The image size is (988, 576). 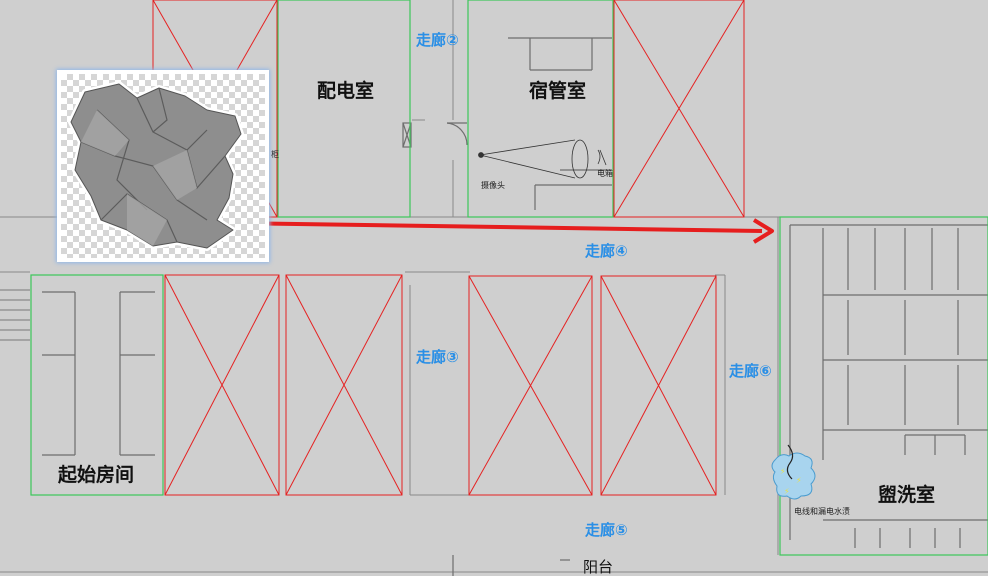 I want to click on room-dorm-manager-label: 宿管室, so click(x=557, y=89).